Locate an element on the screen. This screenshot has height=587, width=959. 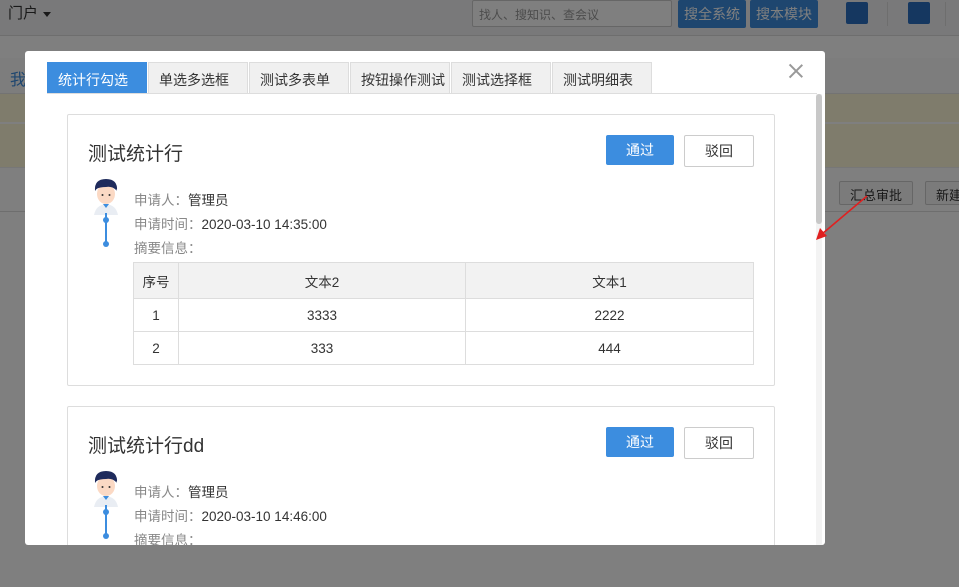
card-title: 测试统计行 is located at coordinates (136, 154).